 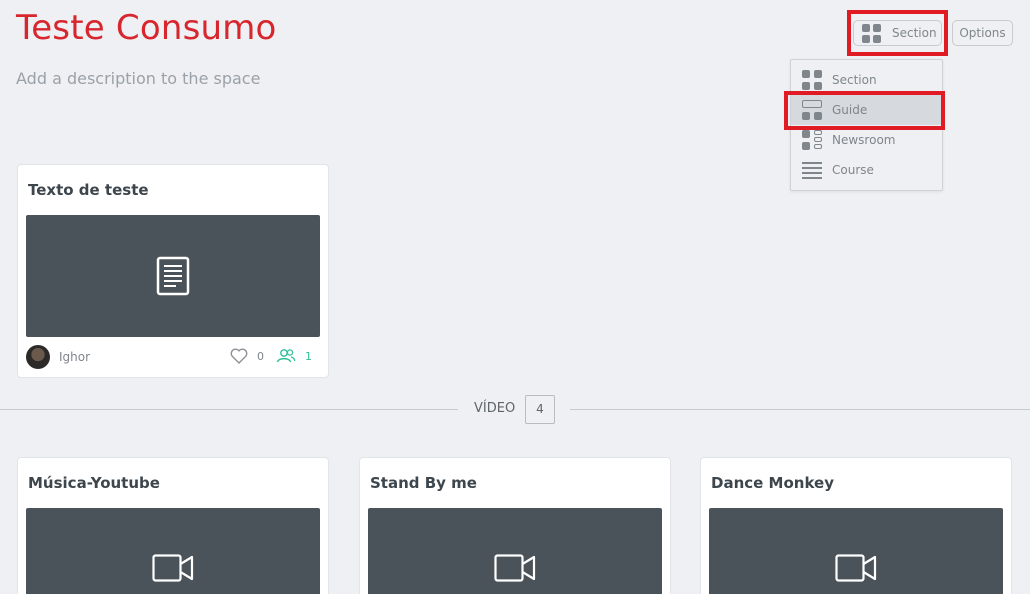 I want to click on video-card: Dance Monkey, so click(x=856, y=525).